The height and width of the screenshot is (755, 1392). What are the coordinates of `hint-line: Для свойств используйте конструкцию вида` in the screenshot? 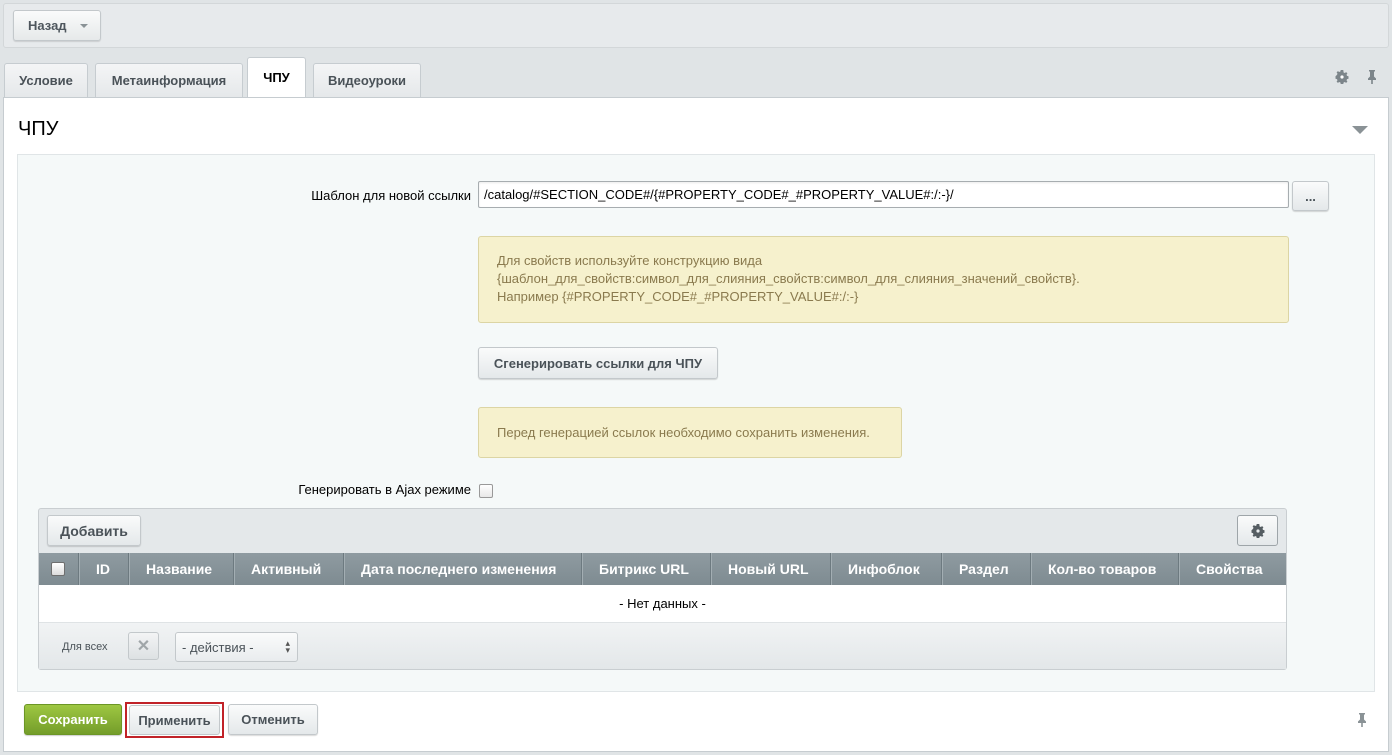 It's located at (630, 260).